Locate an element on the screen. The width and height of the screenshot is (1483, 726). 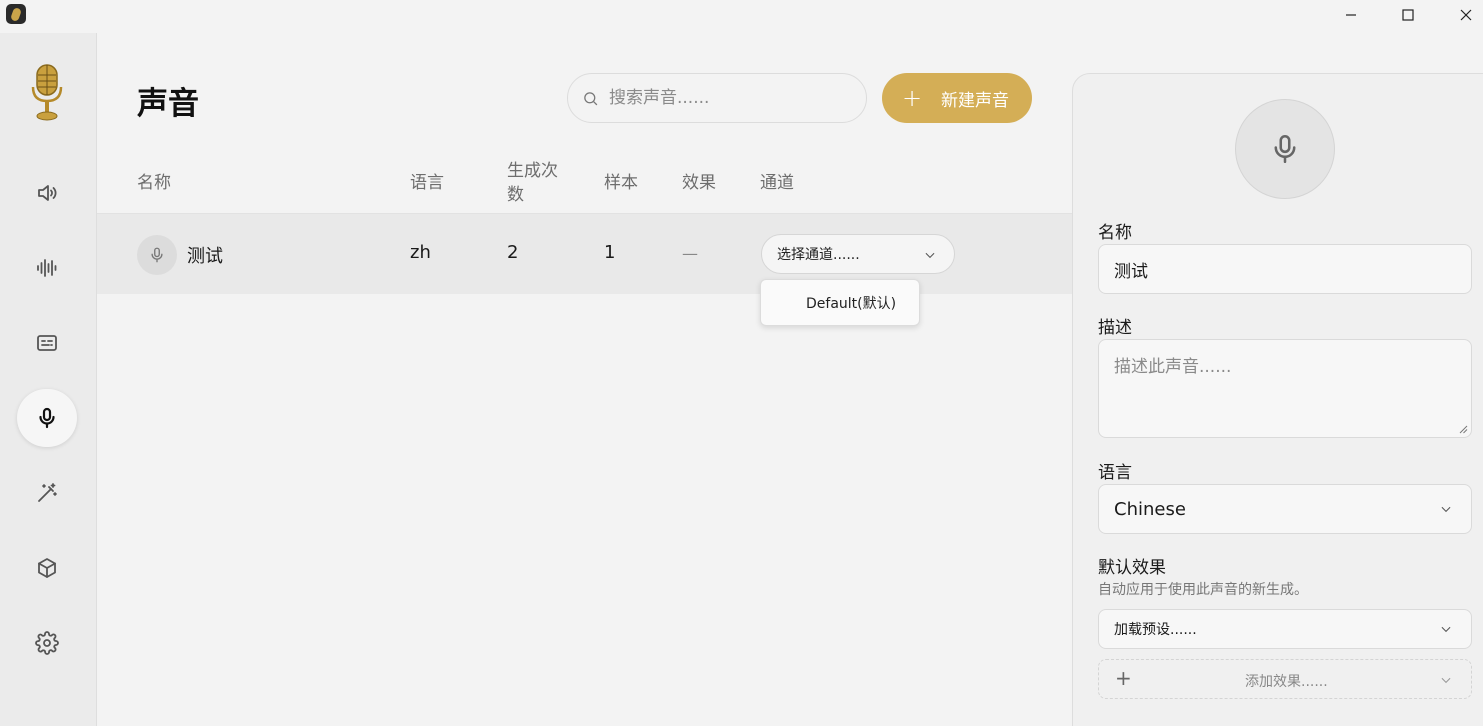
nav-effects is located at coordinates (47, 493).